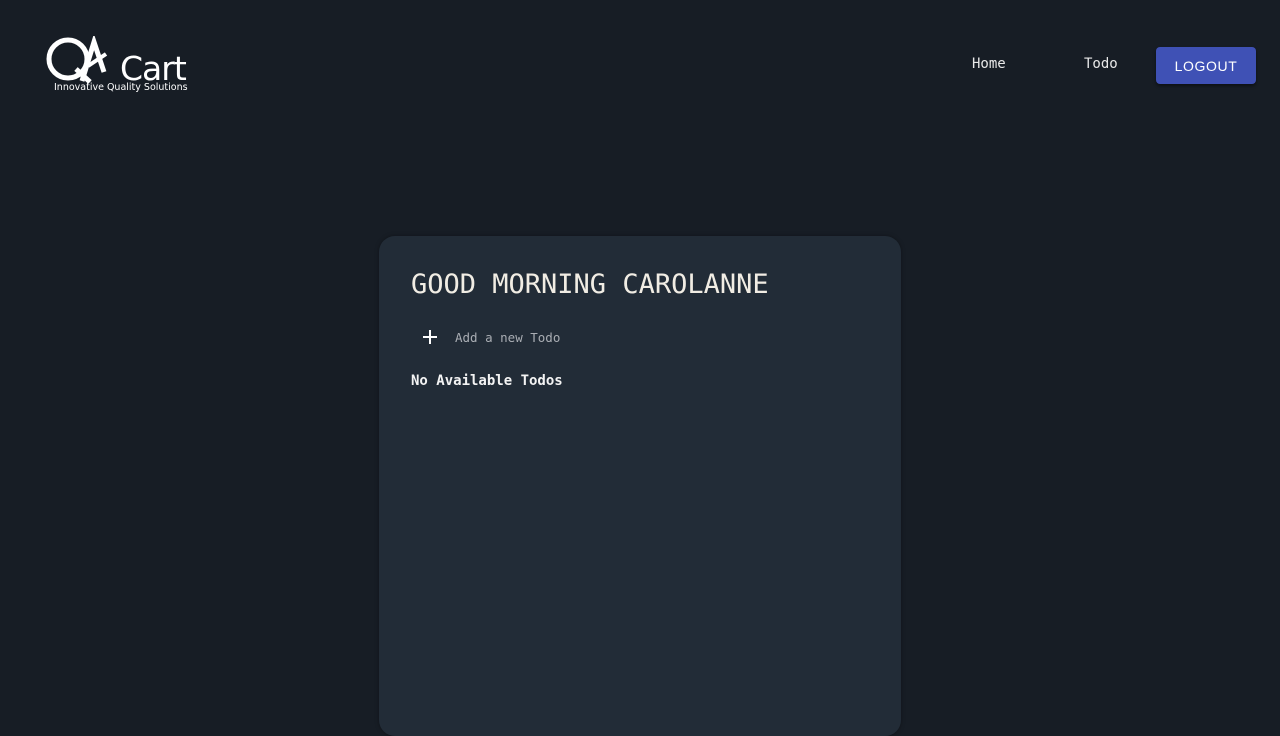  What do you see at coordinates (605, 337) in the screenshot?
I see `new-todo-input` at bounding box center [605, 337].